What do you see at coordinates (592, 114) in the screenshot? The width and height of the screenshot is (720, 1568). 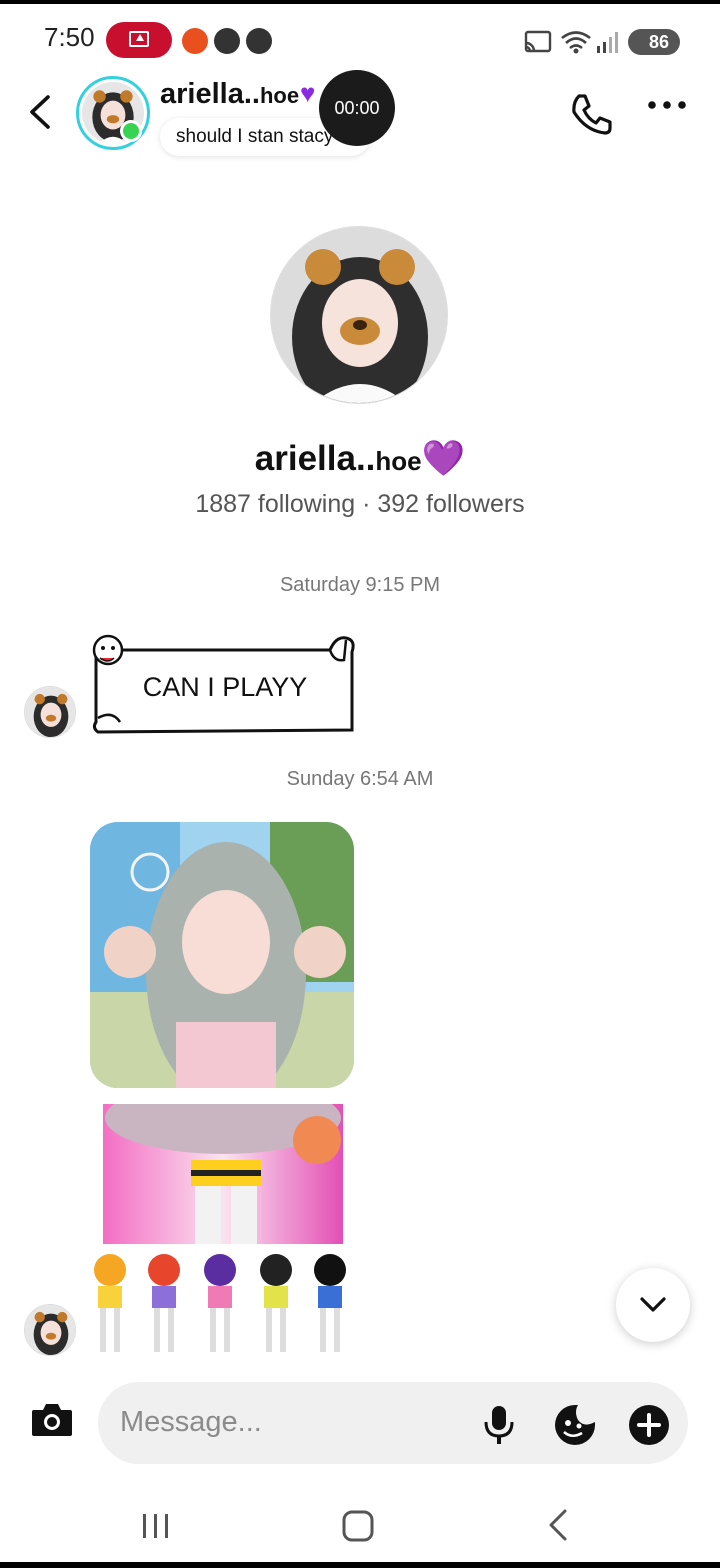 I see `phone-call-icon` at bounding box center [592, 114].